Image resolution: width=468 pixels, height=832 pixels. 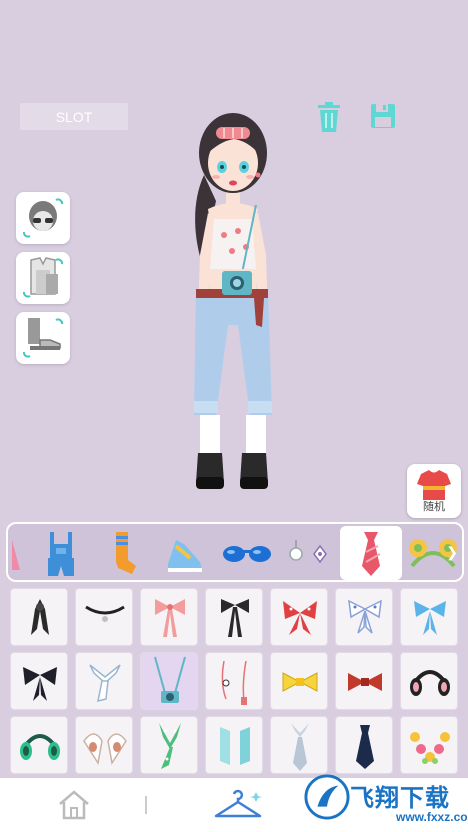 I want to click on item-red-bow-tie, so click(x=364, y=681).